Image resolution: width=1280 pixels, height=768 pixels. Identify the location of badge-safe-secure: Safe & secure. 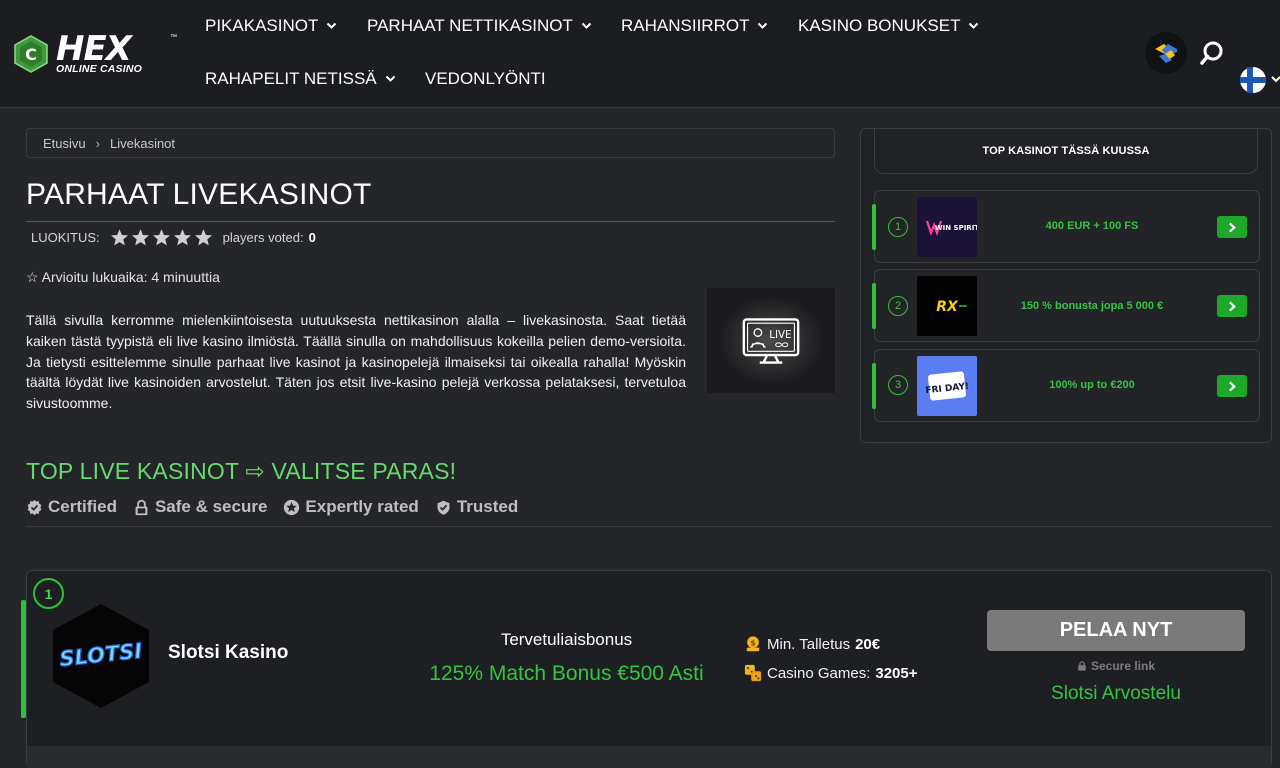
(200, 507).